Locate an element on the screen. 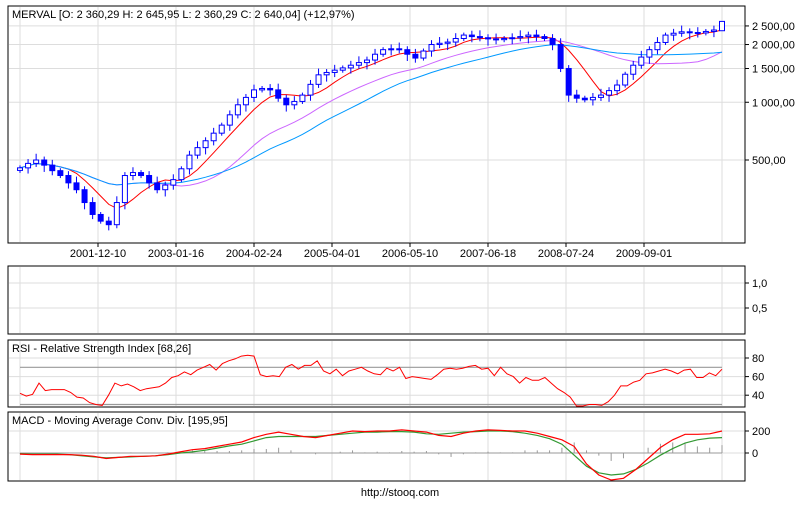 The width and height of the screenshot is (800, 505). footer-link: http://stooq.com is located at coordinates (400, 493).